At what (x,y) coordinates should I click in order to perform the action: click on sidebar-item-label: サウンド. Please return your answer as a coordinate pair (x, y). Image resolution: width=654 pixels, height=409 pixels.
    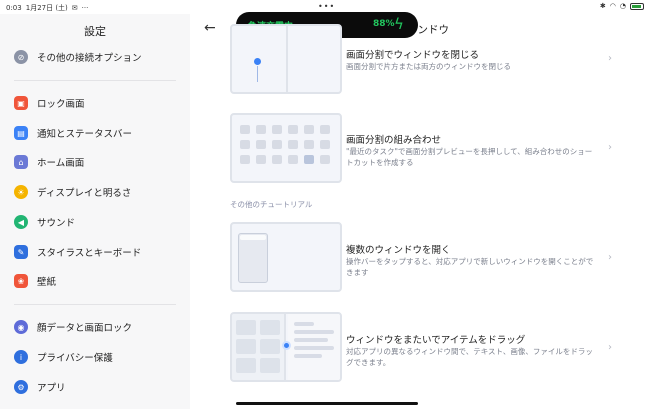
    Looking at the image, I should click on (56, 223).